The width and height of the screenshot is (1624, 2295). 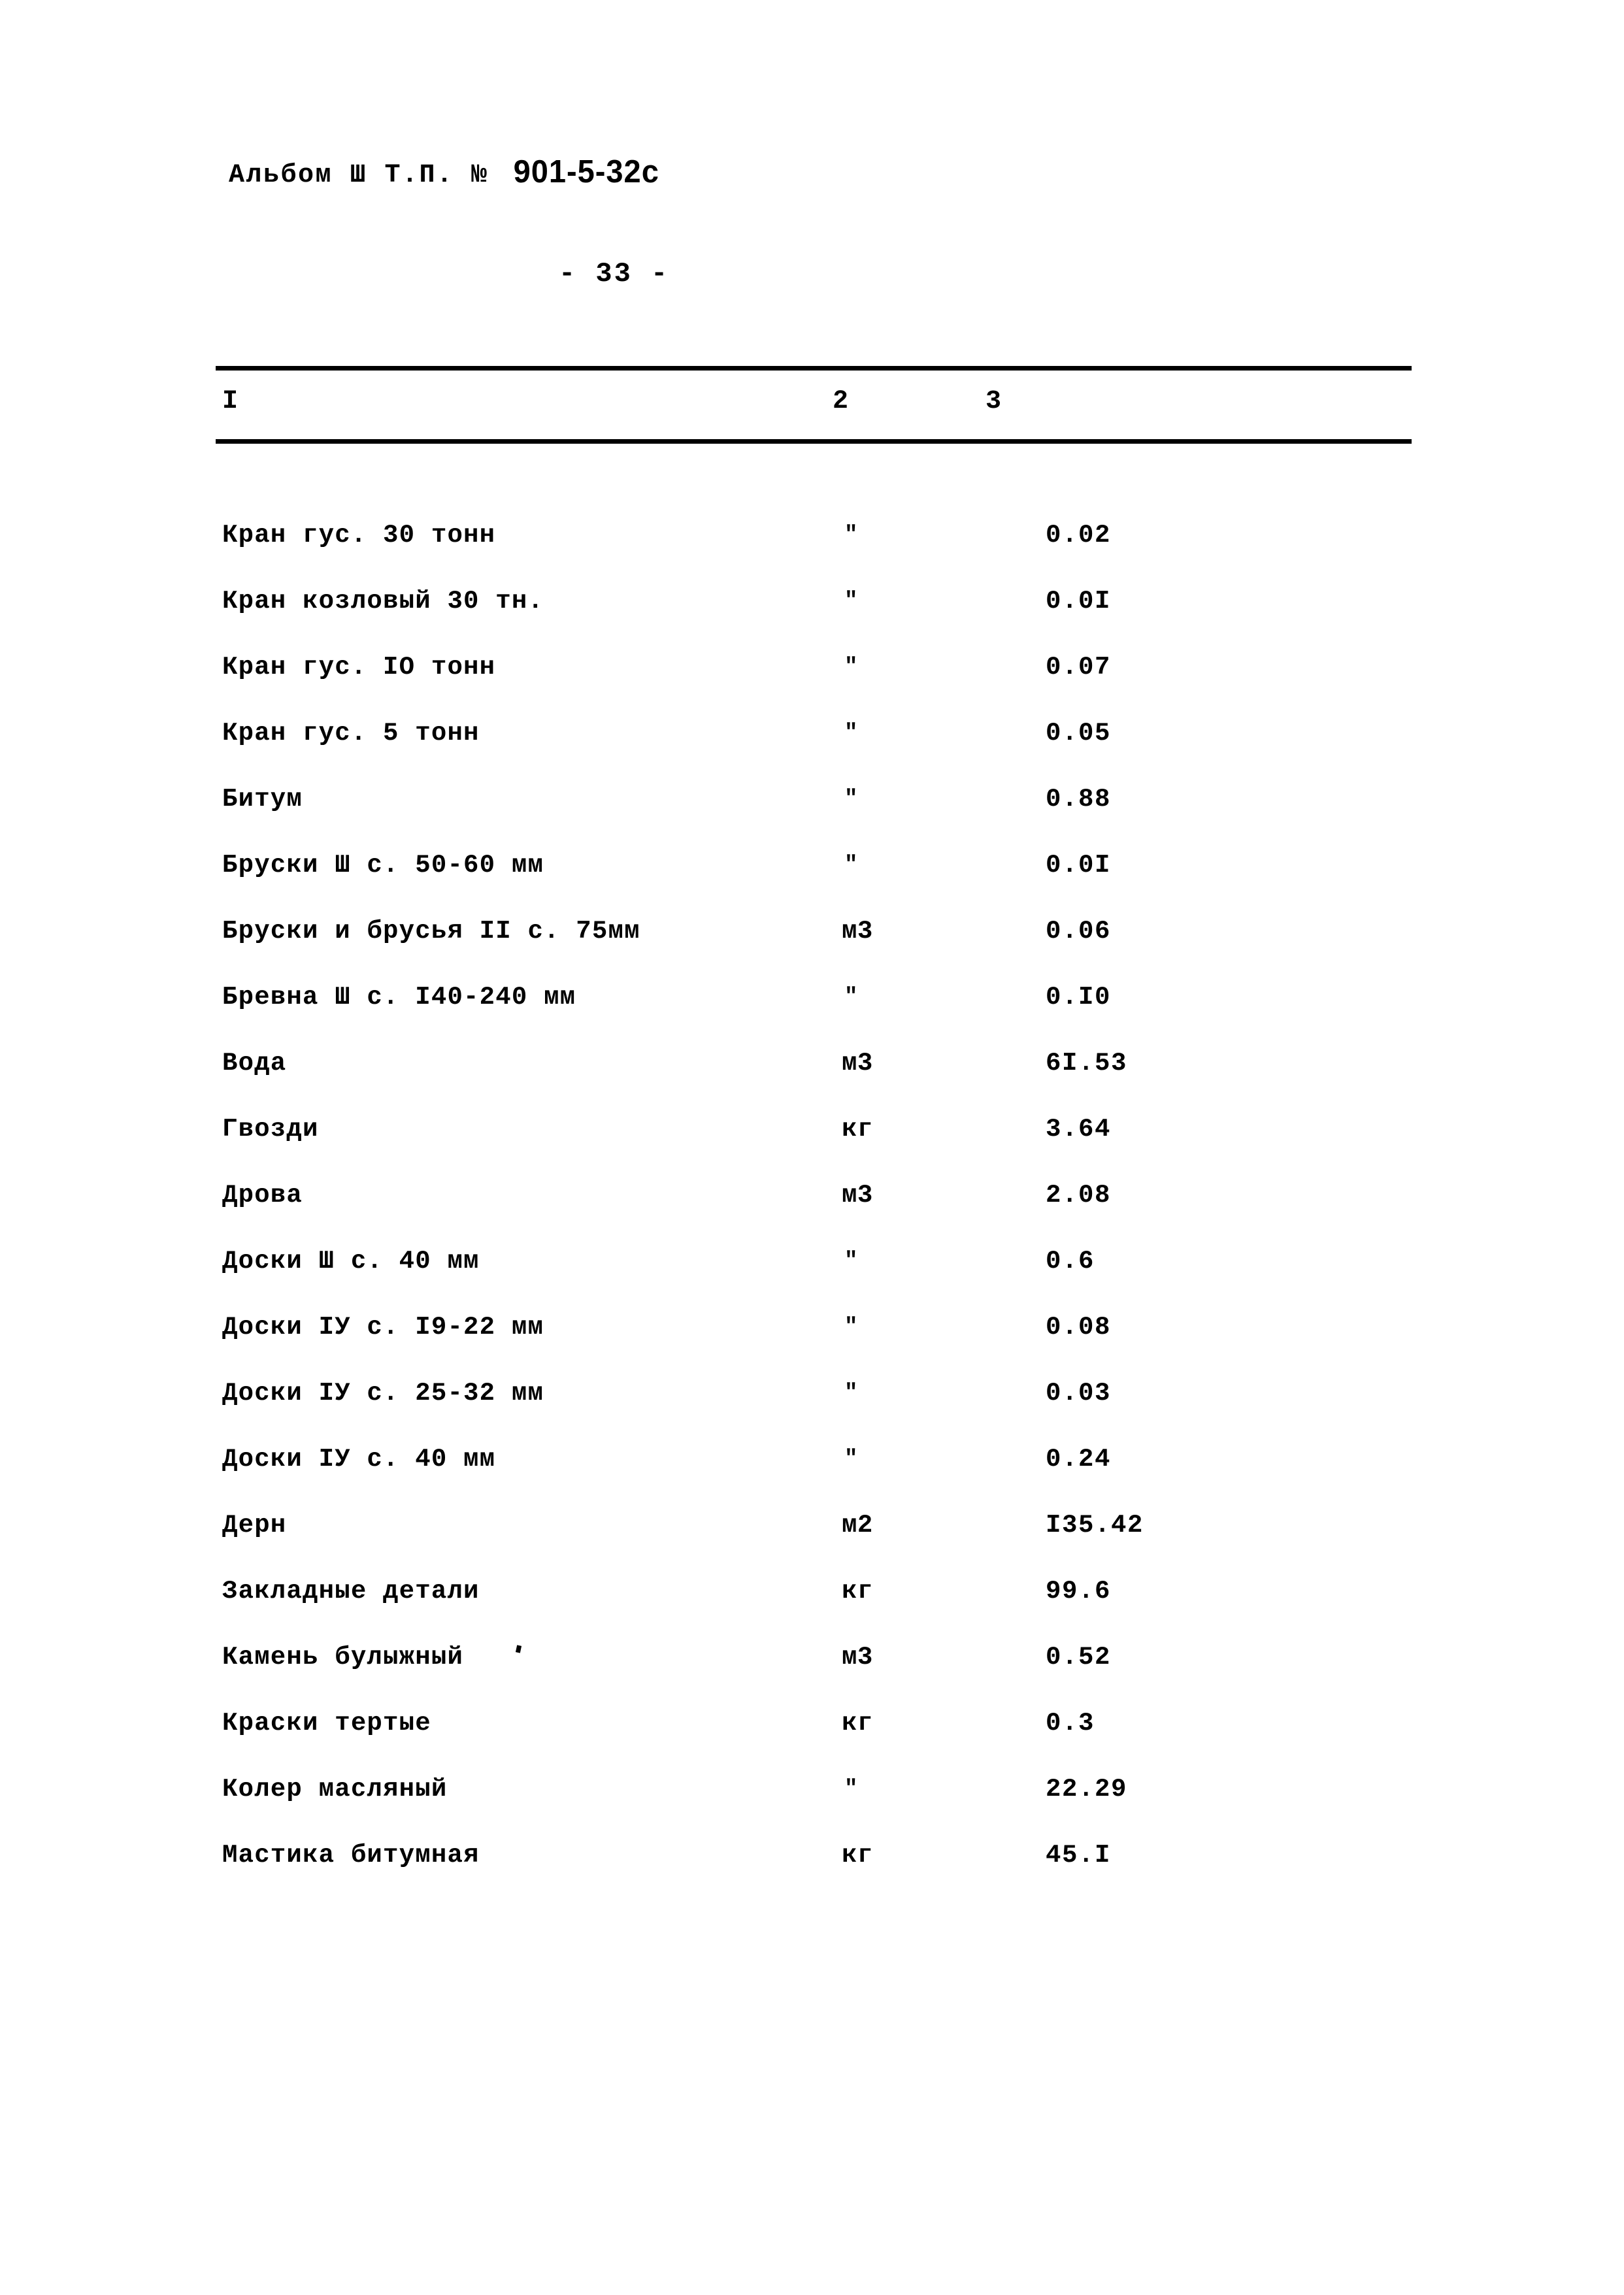 I want to click on material-quantity: 2.08, so click(x=1079, y=1195).